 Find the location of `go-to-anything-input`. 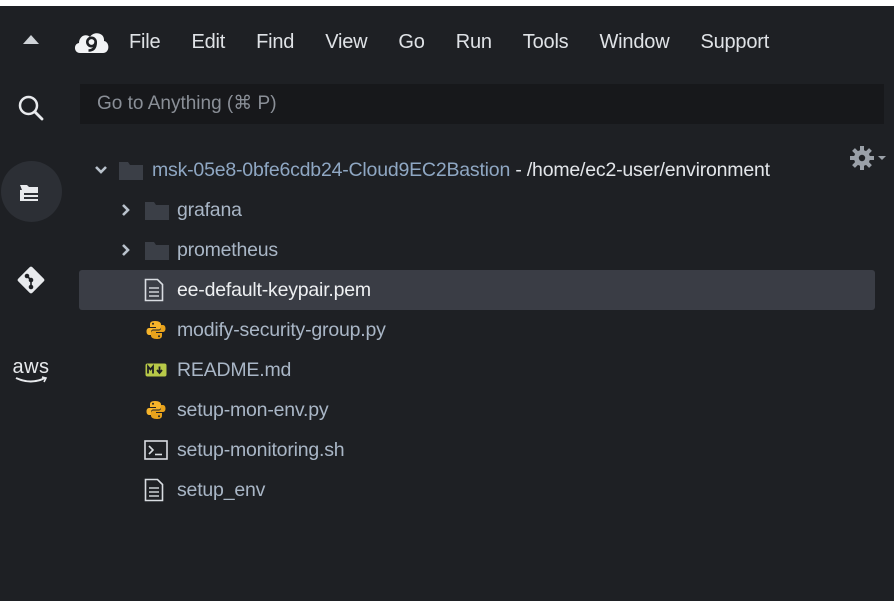

go-to-anything-input is located at coordinates (482, 104).